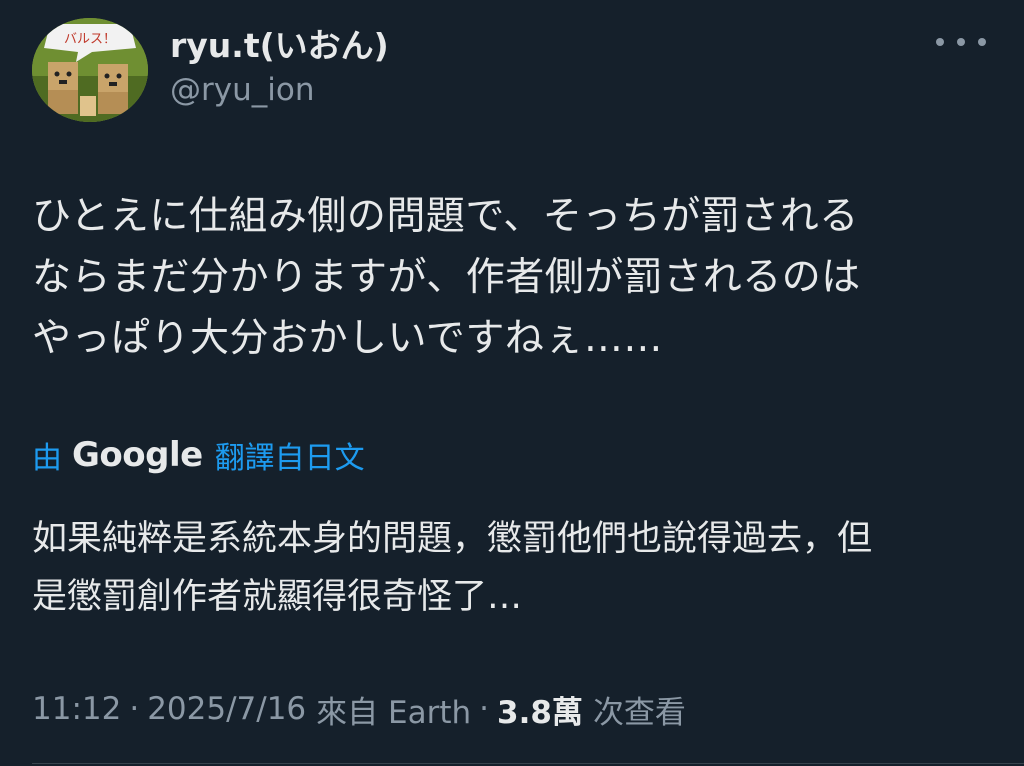 This screenshot has width=1024, height=766. Describe the element at coordinates (528, 763) in the screenshot. I see `divider` at that location.